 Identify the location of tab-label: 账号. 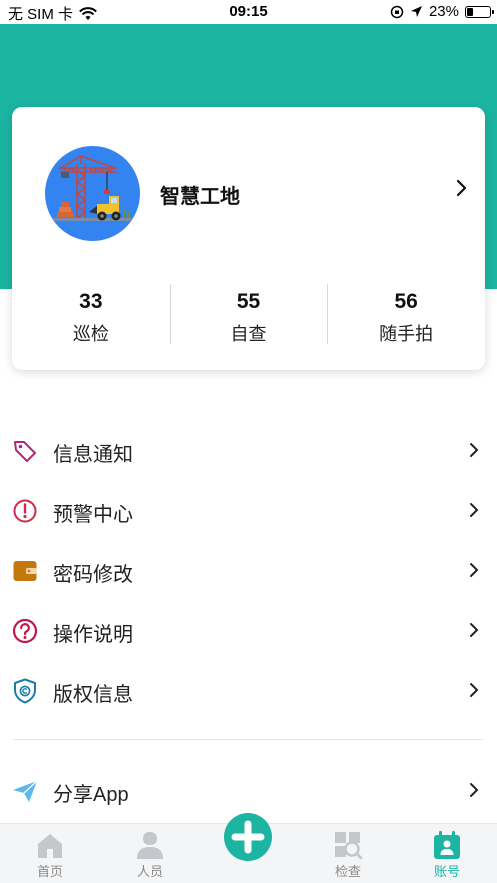
(446, 871).